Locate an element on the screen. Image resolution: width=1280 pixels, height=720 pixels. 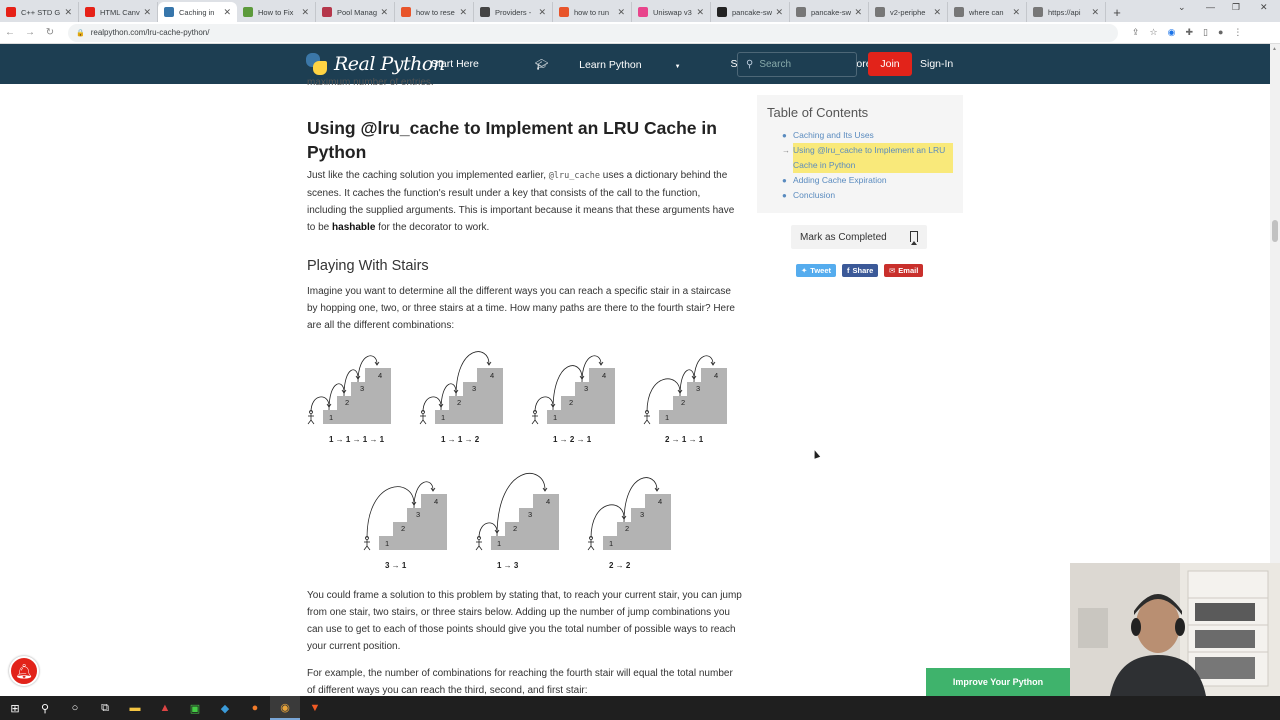
stair-number: 3 is located at coordinates (586, 388).